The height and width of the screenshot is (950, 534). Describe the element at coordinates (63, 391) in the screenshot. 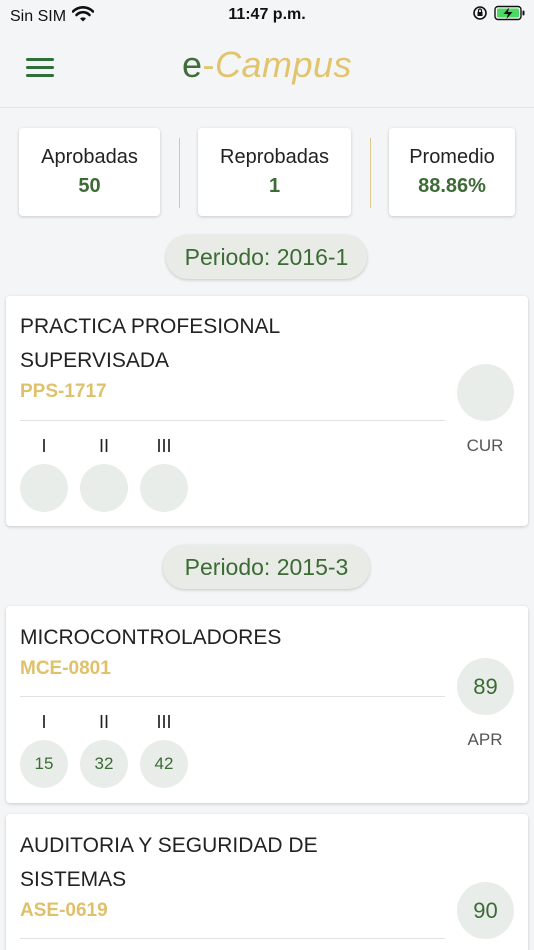

I see `course-code: PPS-1717` at that location.